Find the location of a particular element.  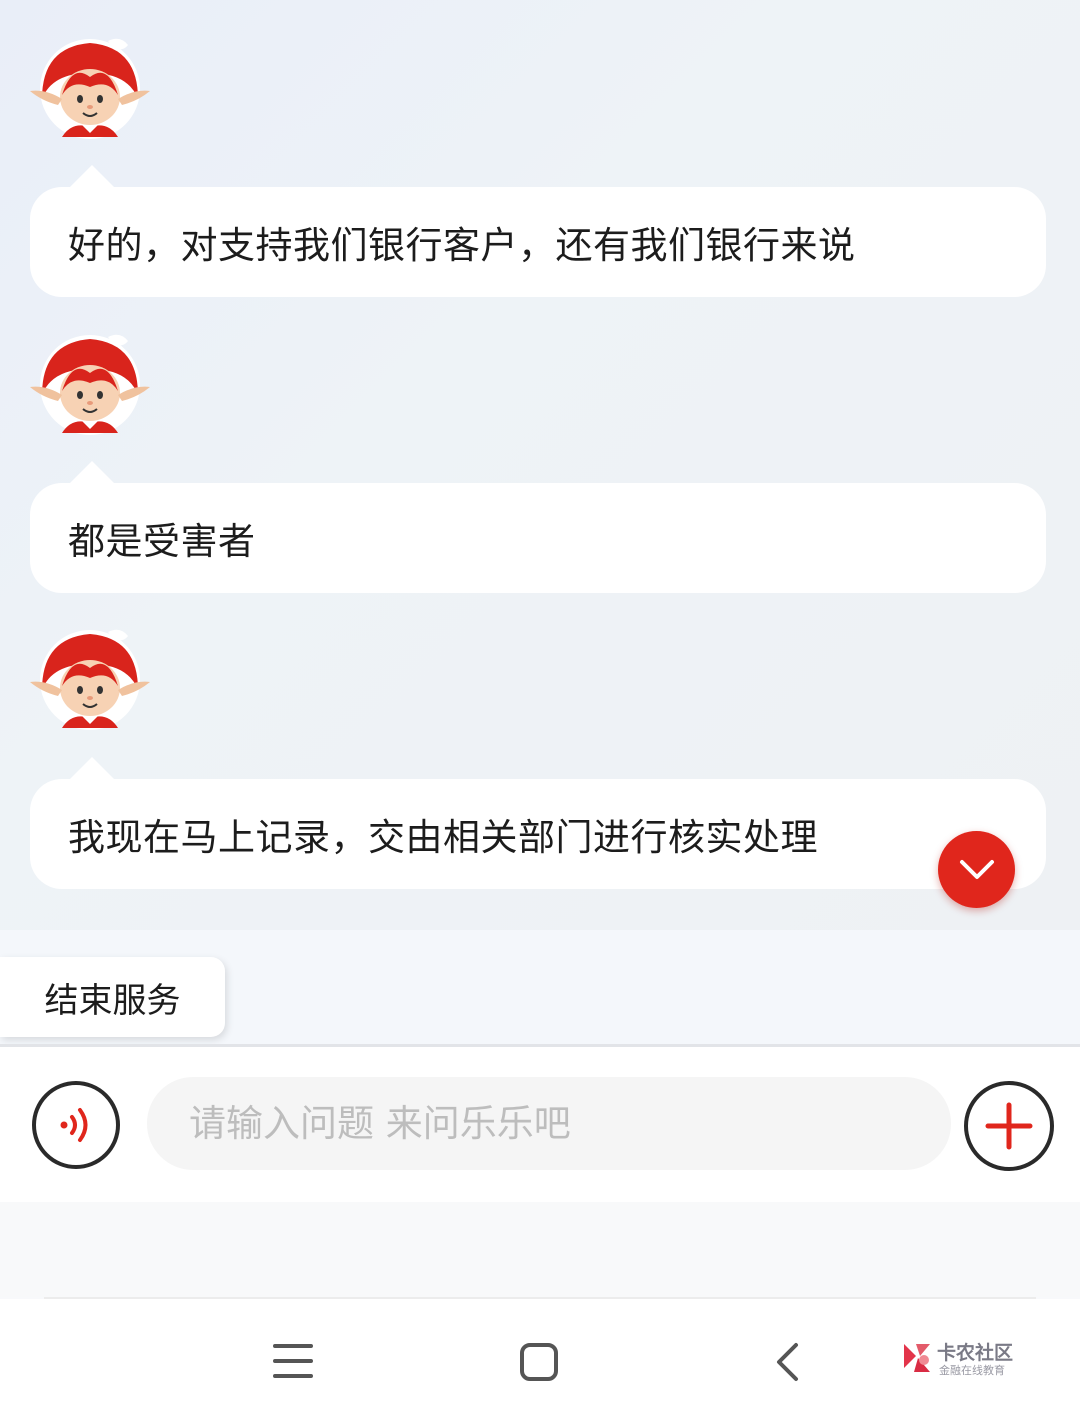

plus-icon is located at coordinates (1009, 1126).